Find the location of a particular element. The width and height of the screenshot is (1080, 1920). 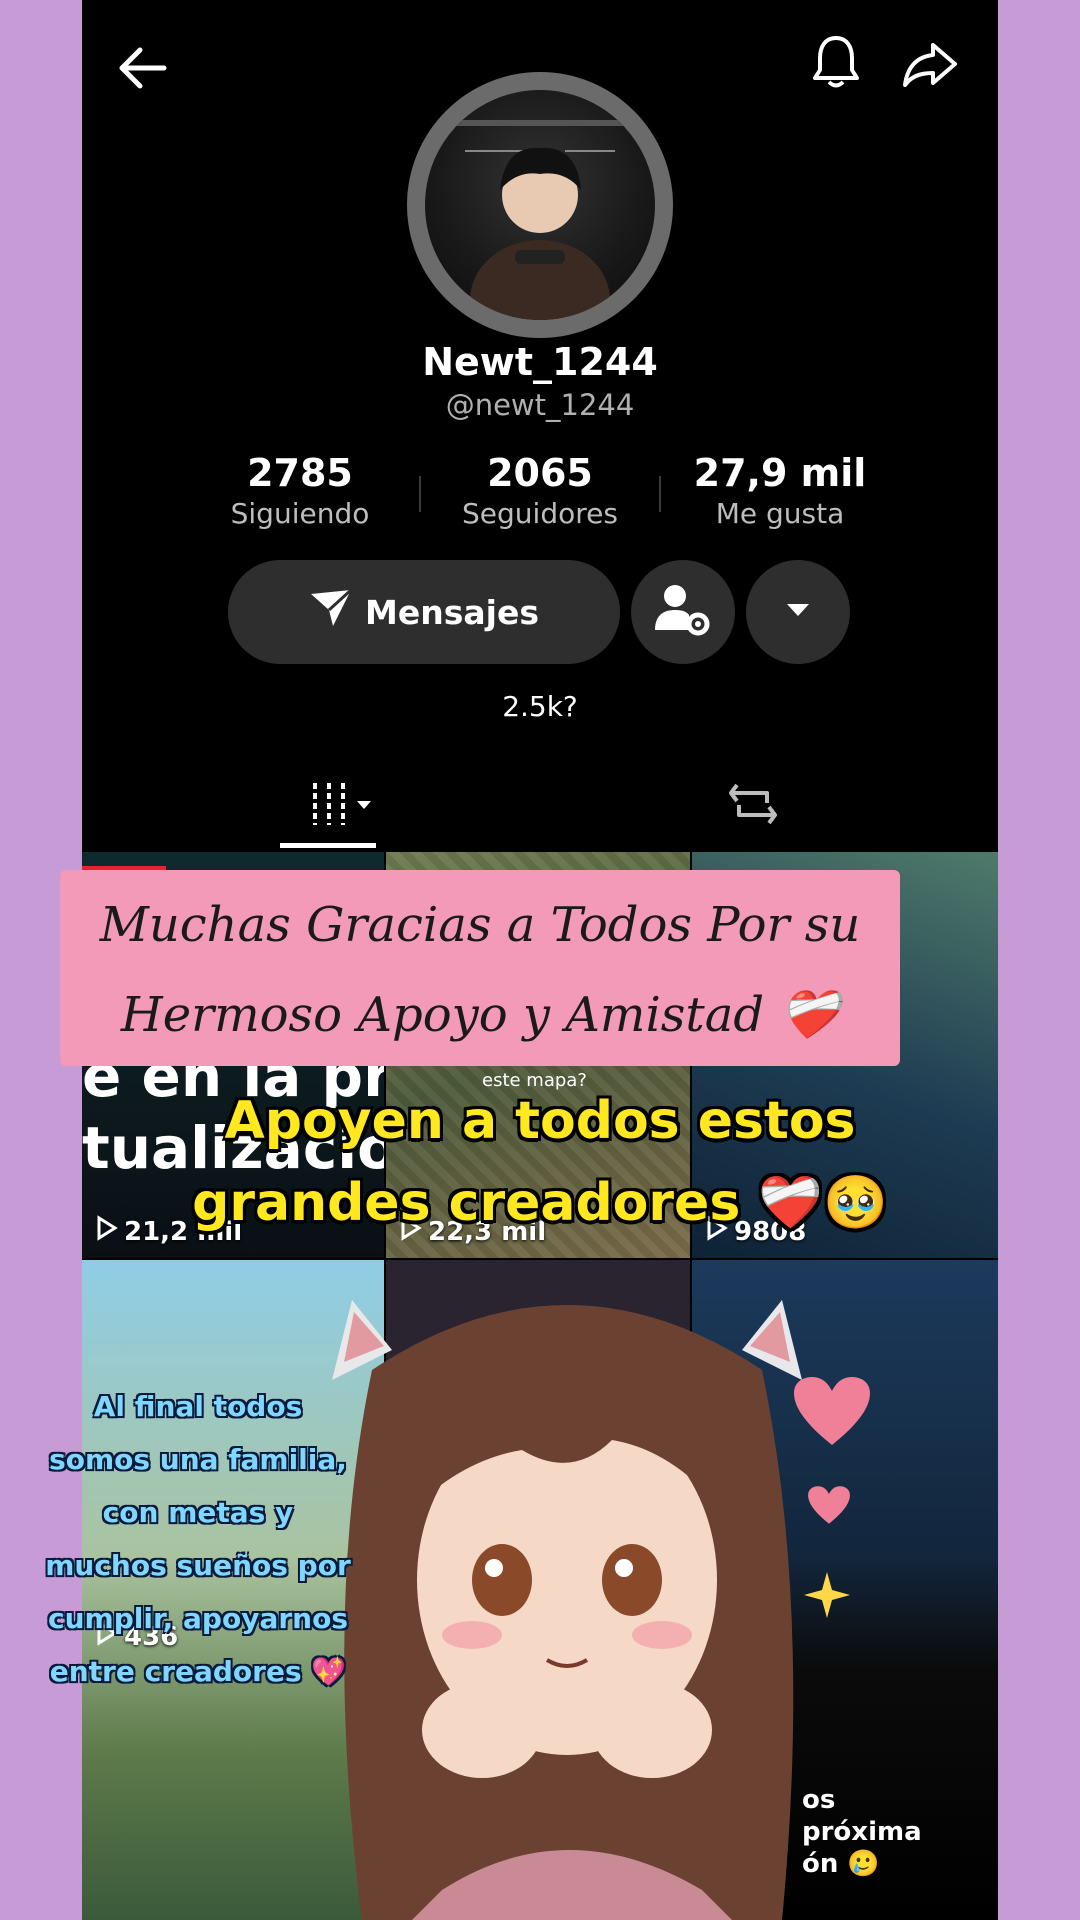

messages-label: Mensajes is located at coordinates (452, 612).